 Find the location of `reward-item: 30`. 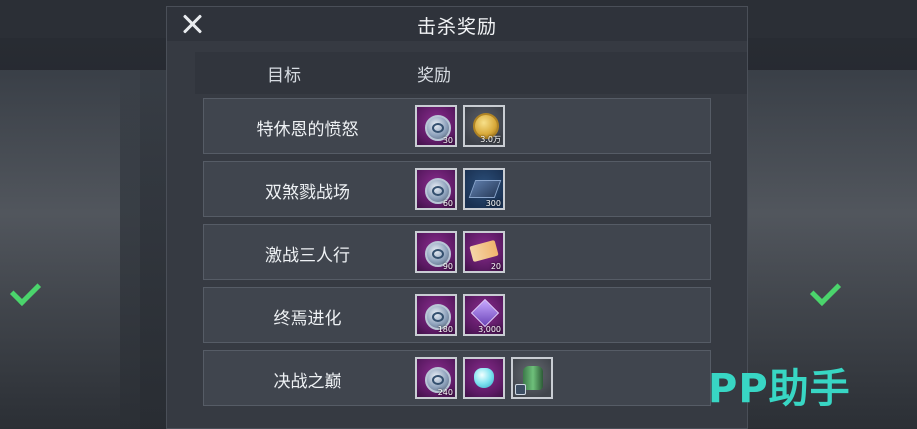

reward-item: 30 is located at coordinates (436, 126).